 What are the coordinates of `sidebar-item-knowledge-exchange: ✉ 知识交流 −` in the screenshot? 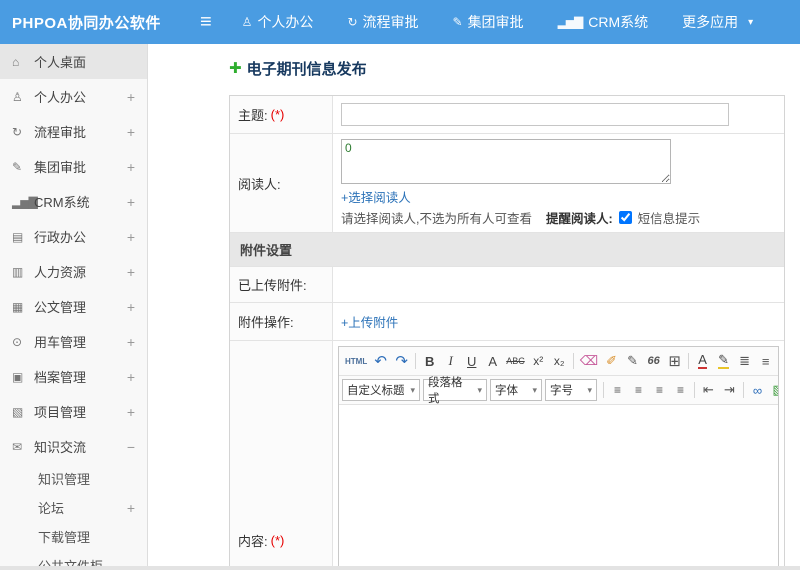 It's located at (73, 446).